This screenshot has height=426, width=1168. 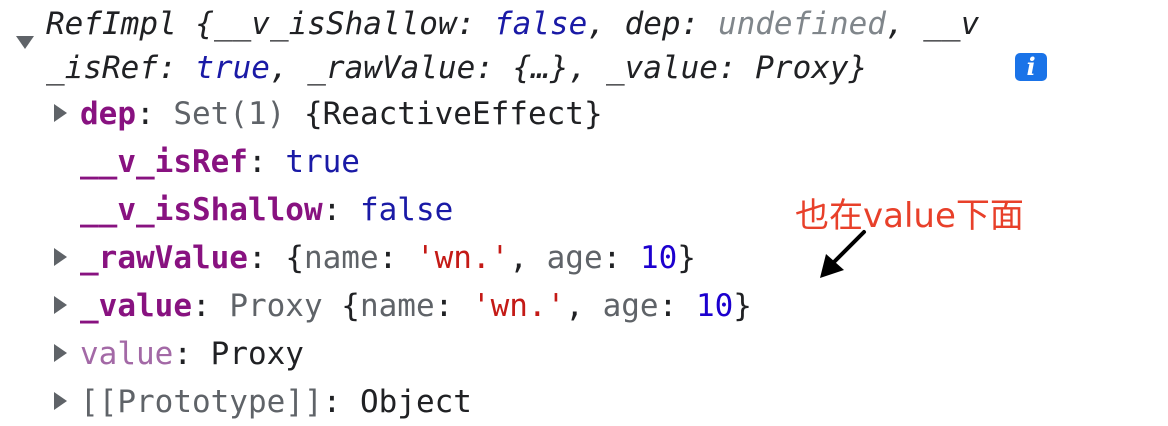 What do you see at coordinates (406, 210) in the screenshot?
I see `property-value: false` at bounding box center [406, 210].